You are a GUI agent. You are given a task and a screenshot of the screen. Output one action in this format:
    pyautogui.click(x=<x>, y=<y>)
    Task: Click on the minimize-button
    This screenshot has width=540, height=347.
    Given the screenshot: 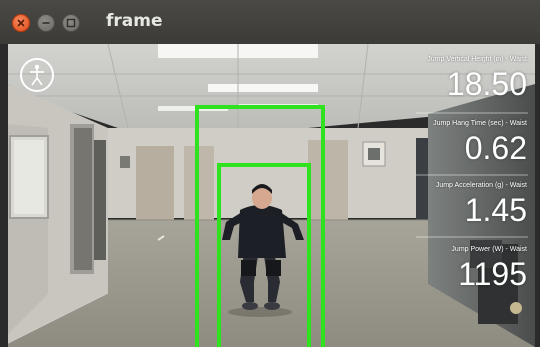 What is the action you would take?
    pyautogui.click(x=46, y=23)
    